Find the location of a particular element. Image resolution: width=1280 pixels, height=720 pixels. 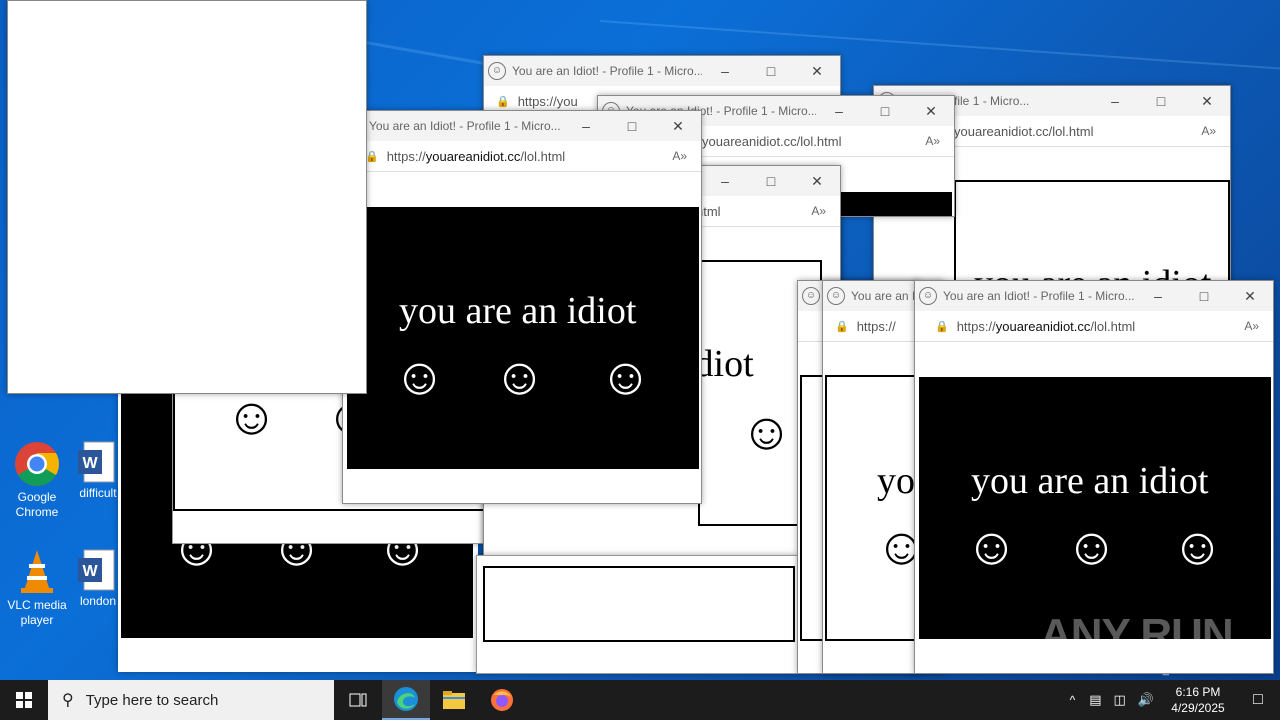

prank-window-bottom-middle is located at coordinates (637, 614).